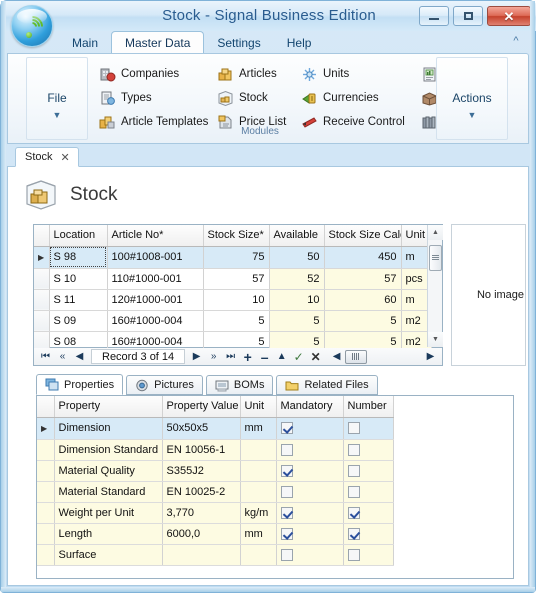  Describe the element at coordinates (45, 357) in the screenshot. I see `first-record-button: ⏮` at that location.